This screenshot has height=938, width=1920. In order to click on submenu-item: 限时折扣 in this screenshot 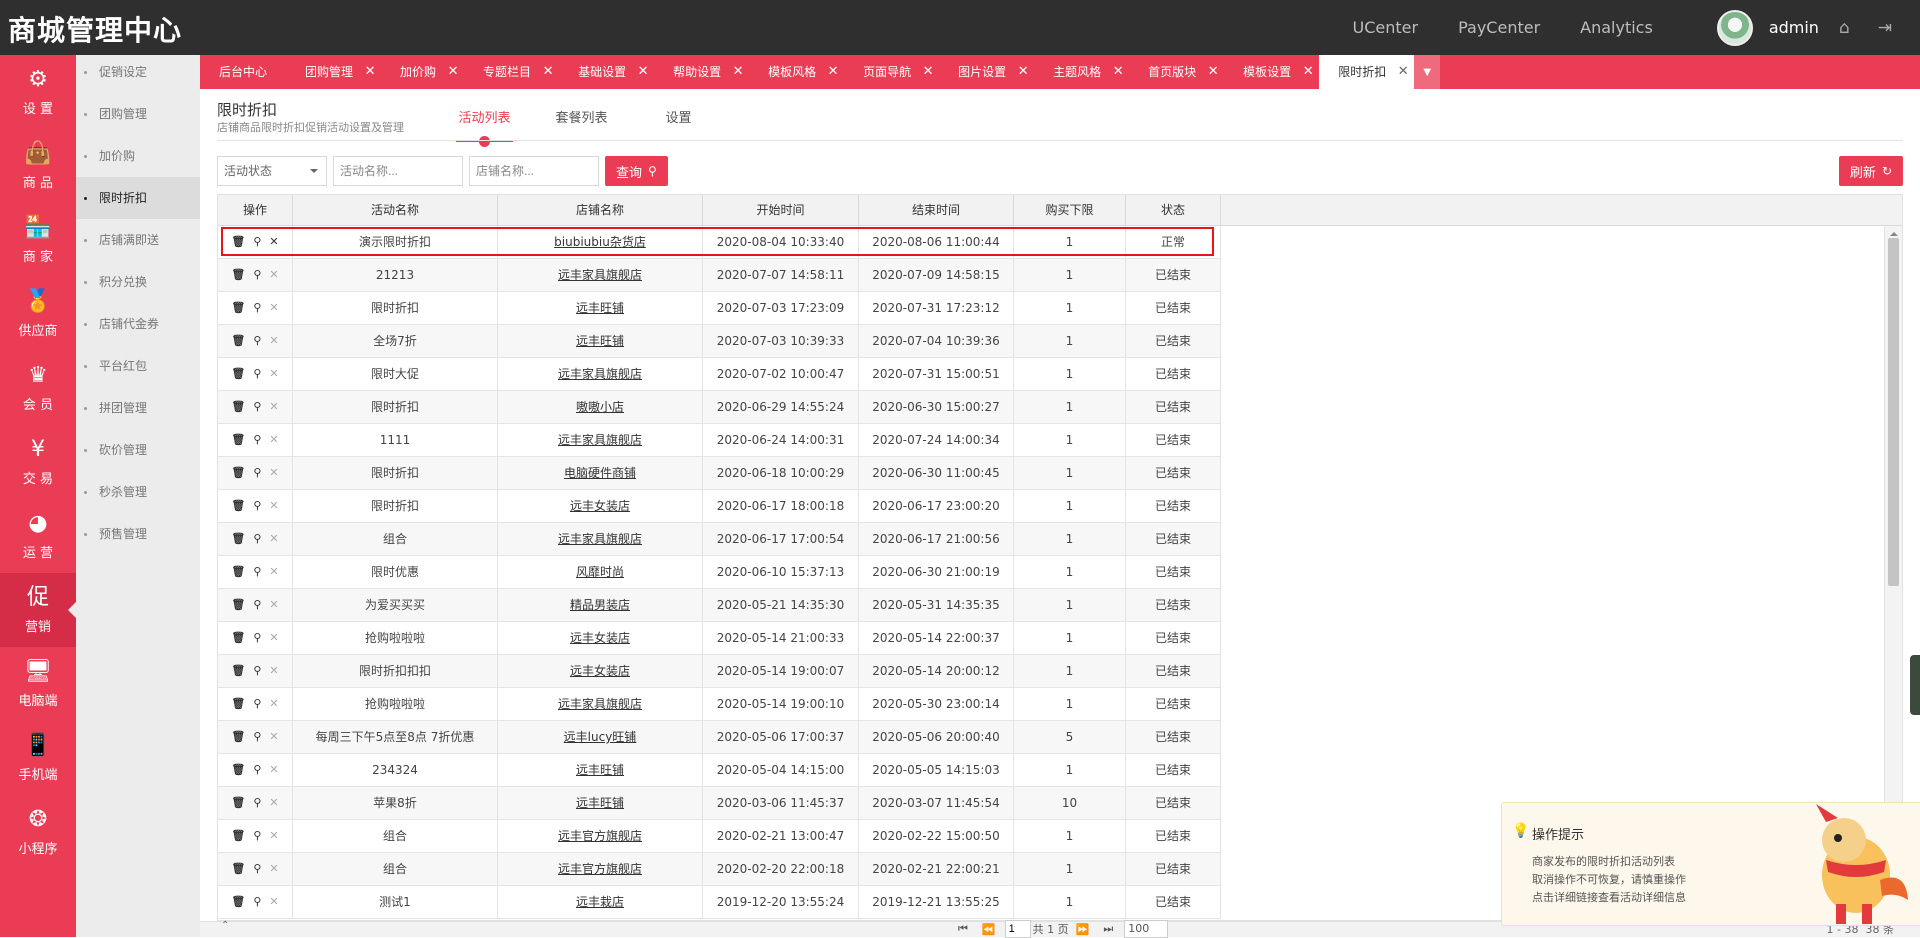, I will do `click(138, 198)`.